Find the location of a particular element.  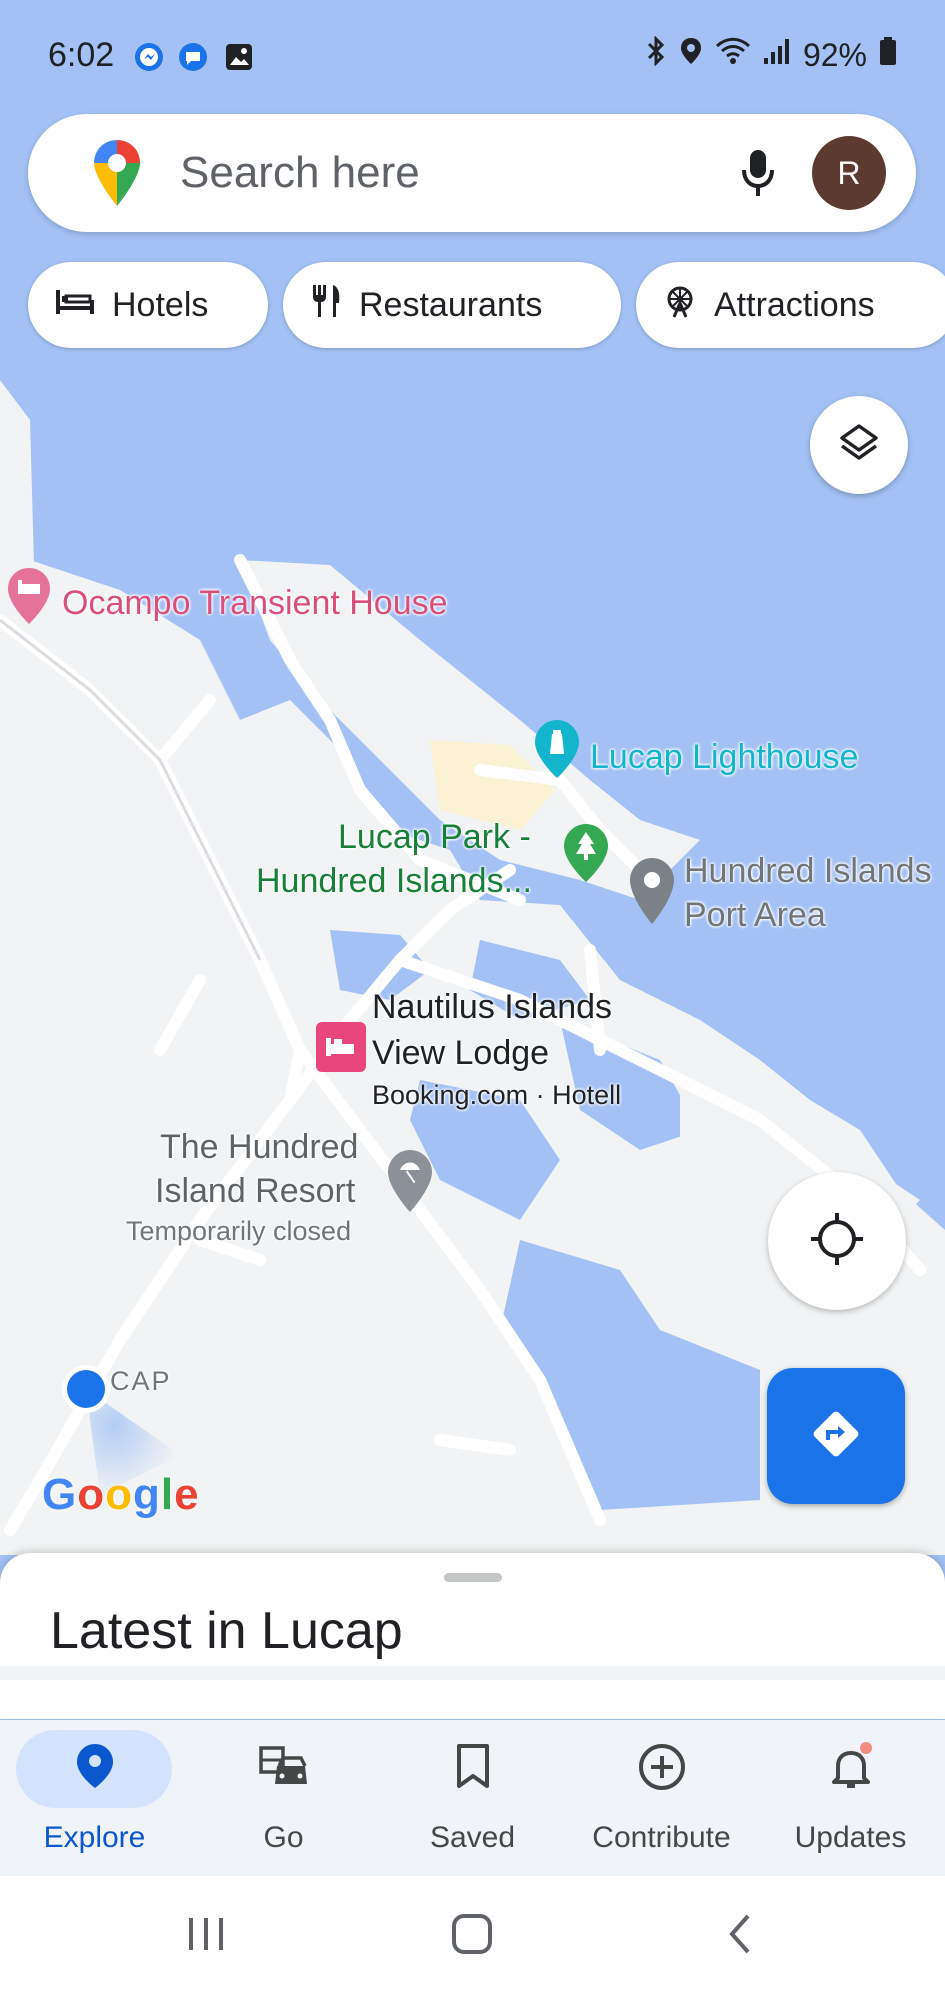

chip-restaurants: Restaurants is located at coordinates (452, 305).